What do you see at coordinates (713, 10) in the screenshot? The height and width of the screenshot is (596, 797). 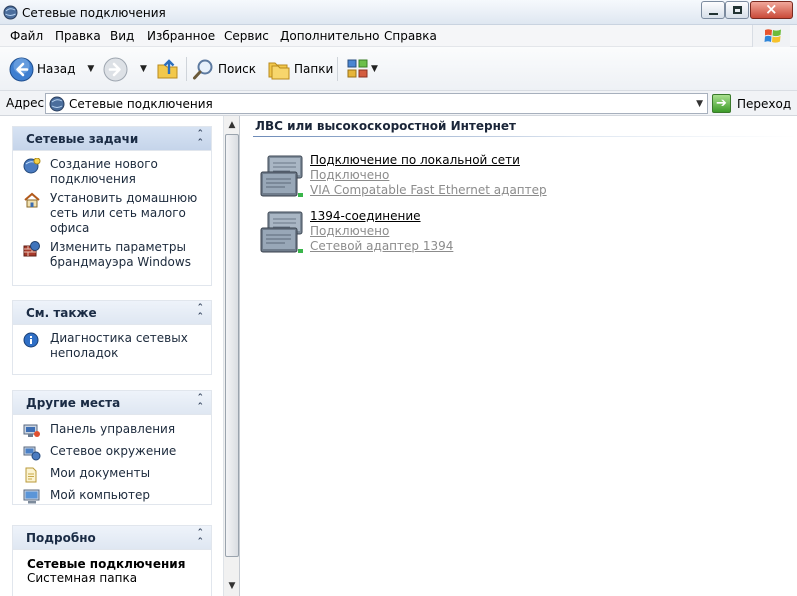 I see `minimize-button` at bounding box center [713, 10].